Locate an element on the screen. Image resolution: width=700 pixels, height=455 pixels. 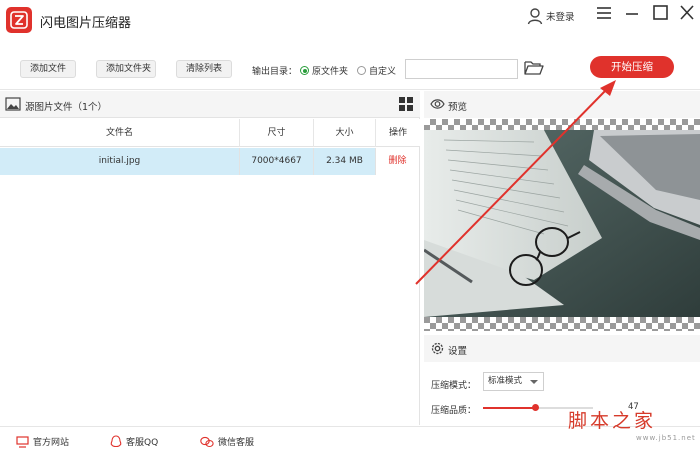
watermark-url: www.jb51.net is located at coordinates (666, 438).